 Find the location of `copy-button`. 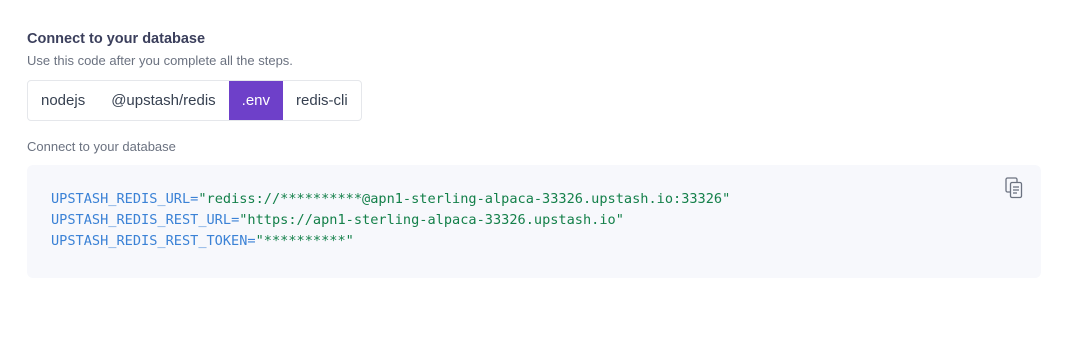

copy-button is located at coordinates (1014, 188).